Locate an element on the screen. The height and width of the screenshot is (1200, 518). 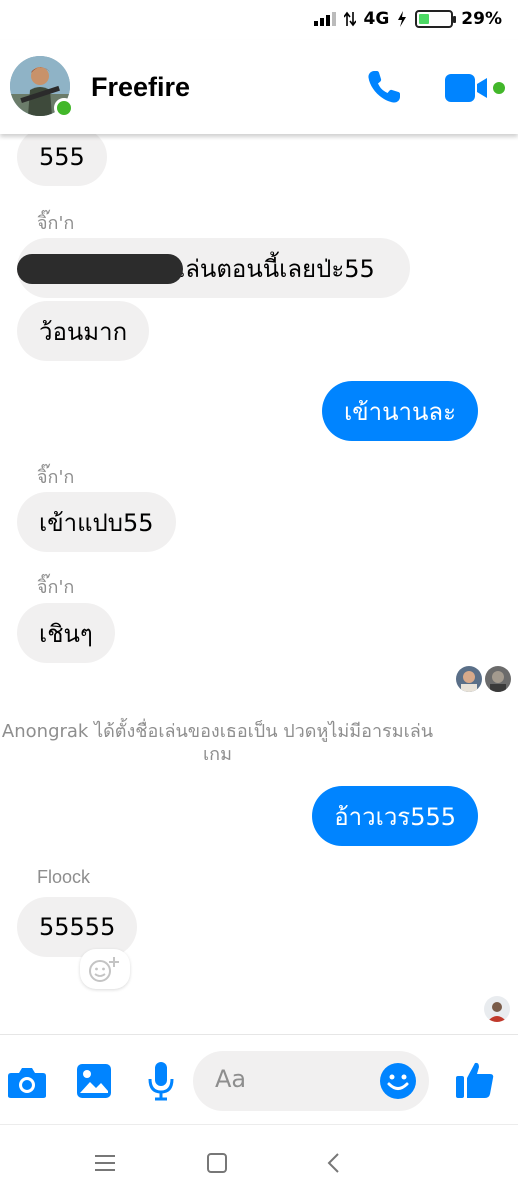
battery-icon is located at coordinates (436, 19).